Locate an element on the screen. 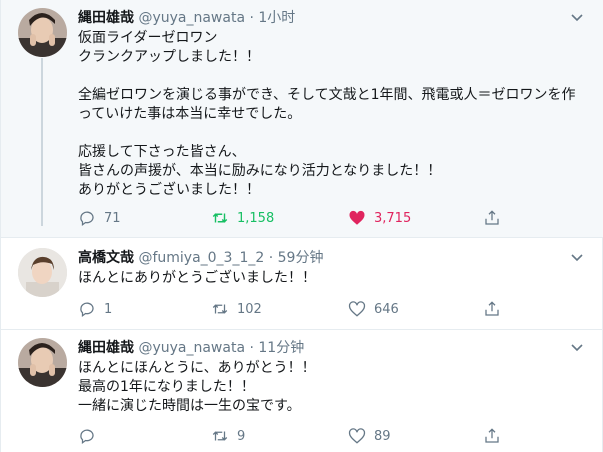 Image resolution: width=603 pixels, height=452 pixels. tweet-actions: 9 89 is located at coordinates (293, 436).